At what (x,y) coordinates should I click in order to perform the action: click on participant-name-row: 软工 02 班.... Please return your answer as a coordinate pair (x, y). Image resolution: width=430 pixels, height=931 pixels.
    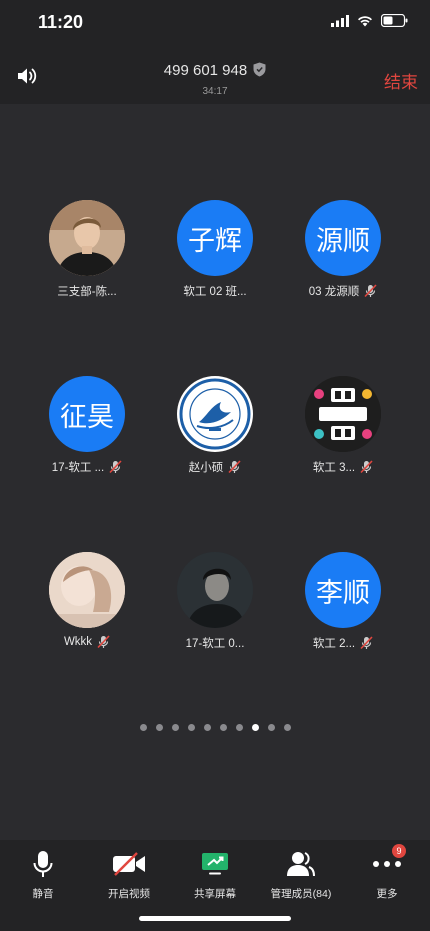
    Looking at the image, I should click on (215, 291).